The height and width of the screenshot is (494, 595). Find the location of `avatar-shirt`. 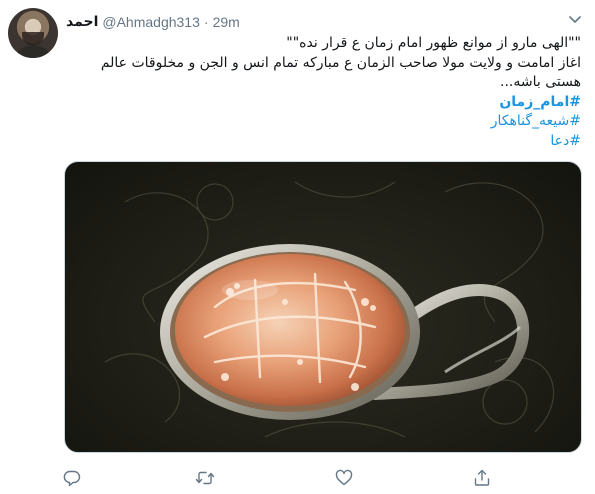

avatar-shirt is located at coordinates (33, 52).